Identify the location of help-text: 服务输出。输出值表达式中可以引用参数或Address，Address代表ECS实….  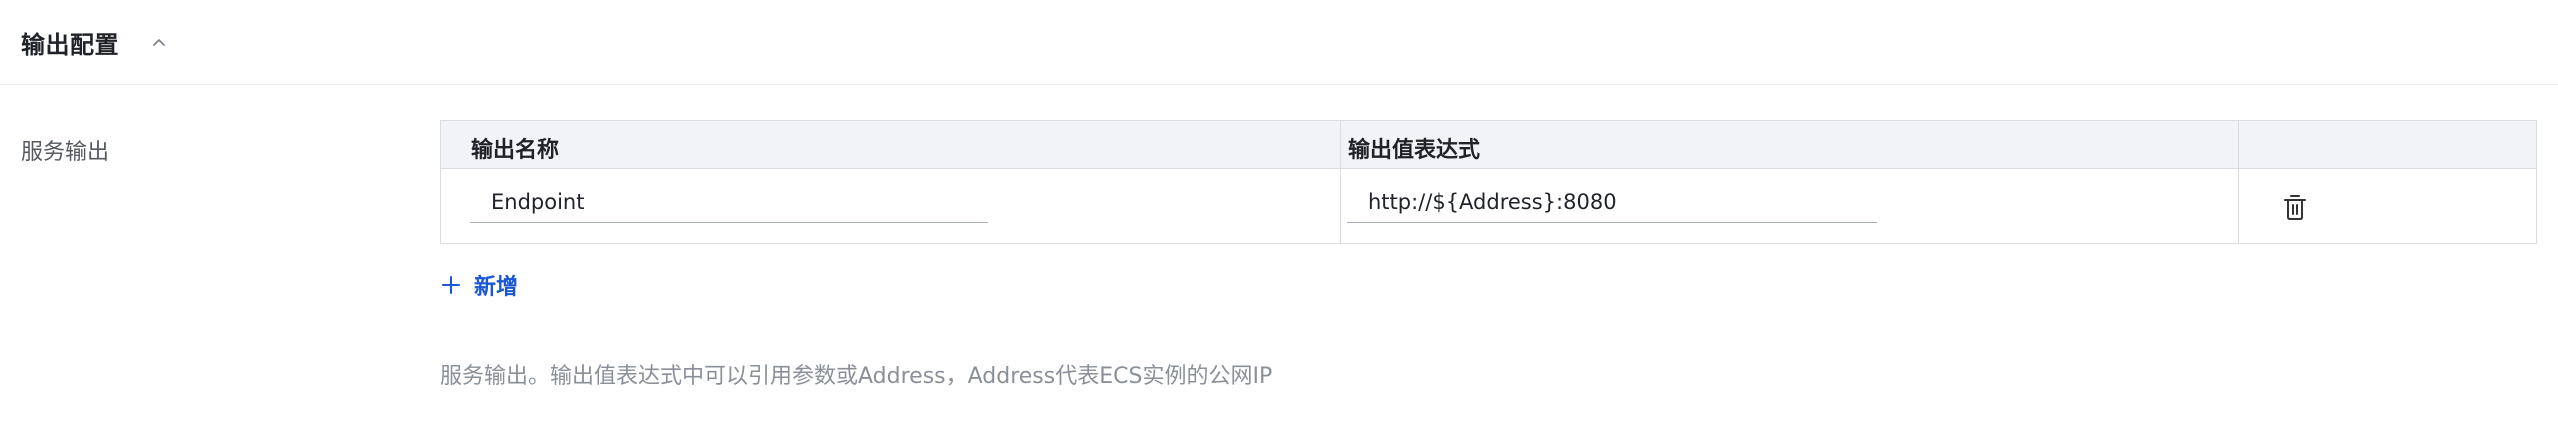
(856, 376).